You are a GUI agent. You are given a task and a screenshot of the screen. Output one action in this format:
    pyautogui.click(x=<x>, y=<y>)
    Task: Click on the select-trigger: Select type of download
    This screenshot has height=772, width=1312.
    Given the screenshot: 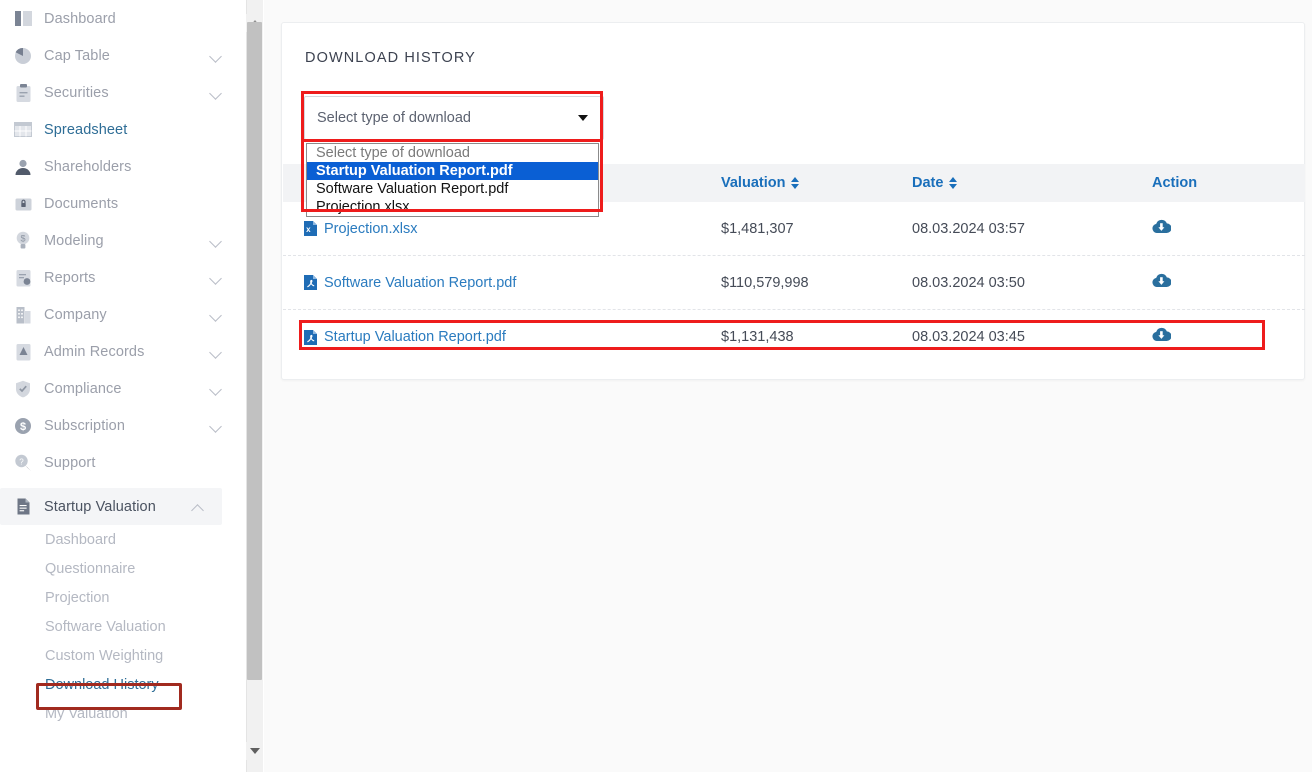 What is the action you would take?
    pyautogui.click(x=454, y=118)
    